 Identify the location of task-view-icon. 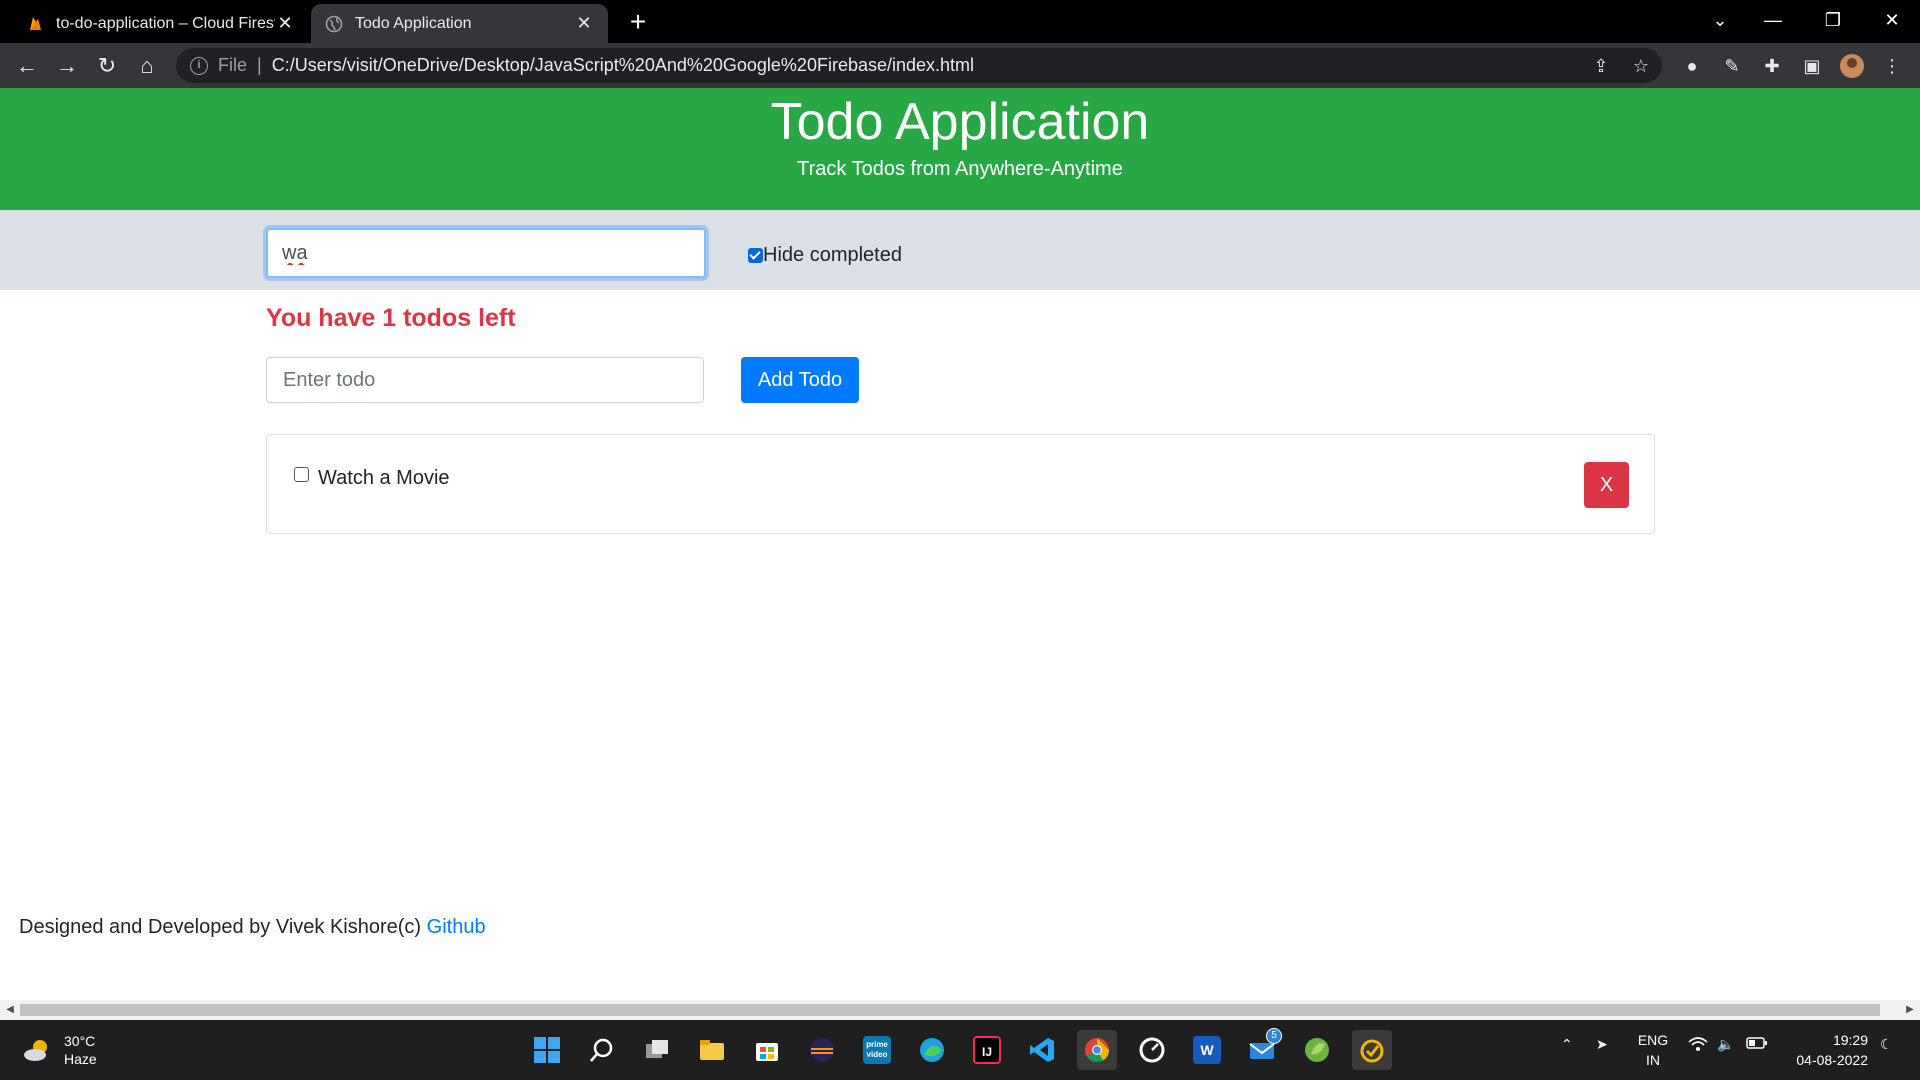
(657, 1050).